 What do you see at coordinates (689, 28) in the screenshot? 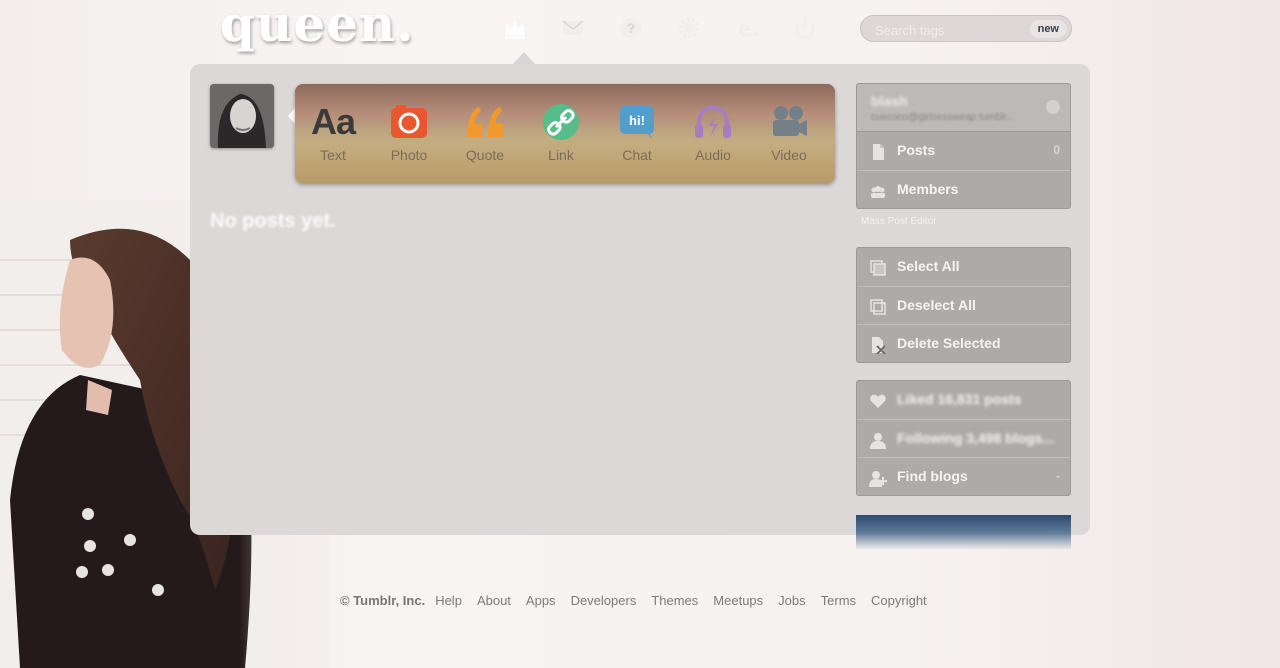
I see `gear-icon` at bounding box center [689, 28].